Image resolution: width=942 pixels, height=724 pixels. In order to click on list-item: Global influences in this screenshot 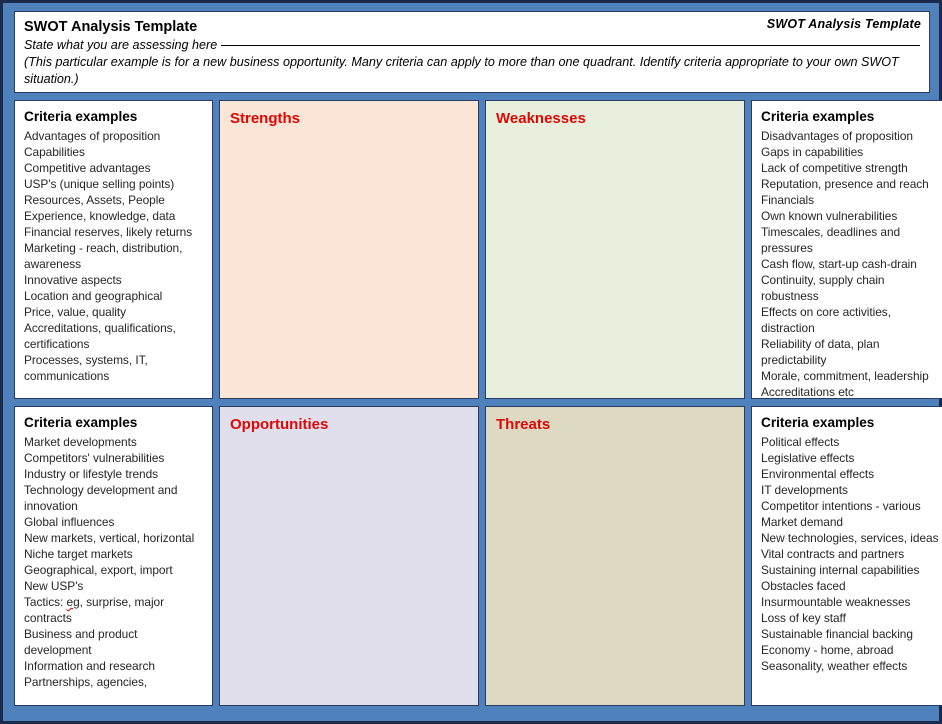, I will do `click(69, 522)`.